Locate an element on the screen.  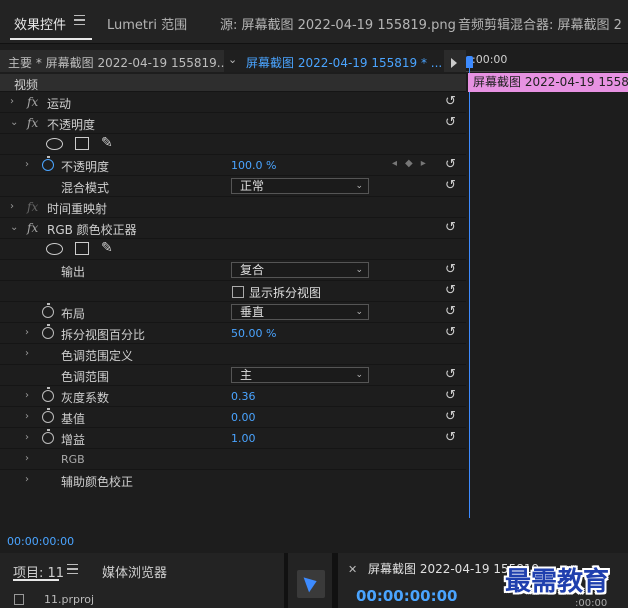
active-tab-indicator is located at coordinates (51, 39).